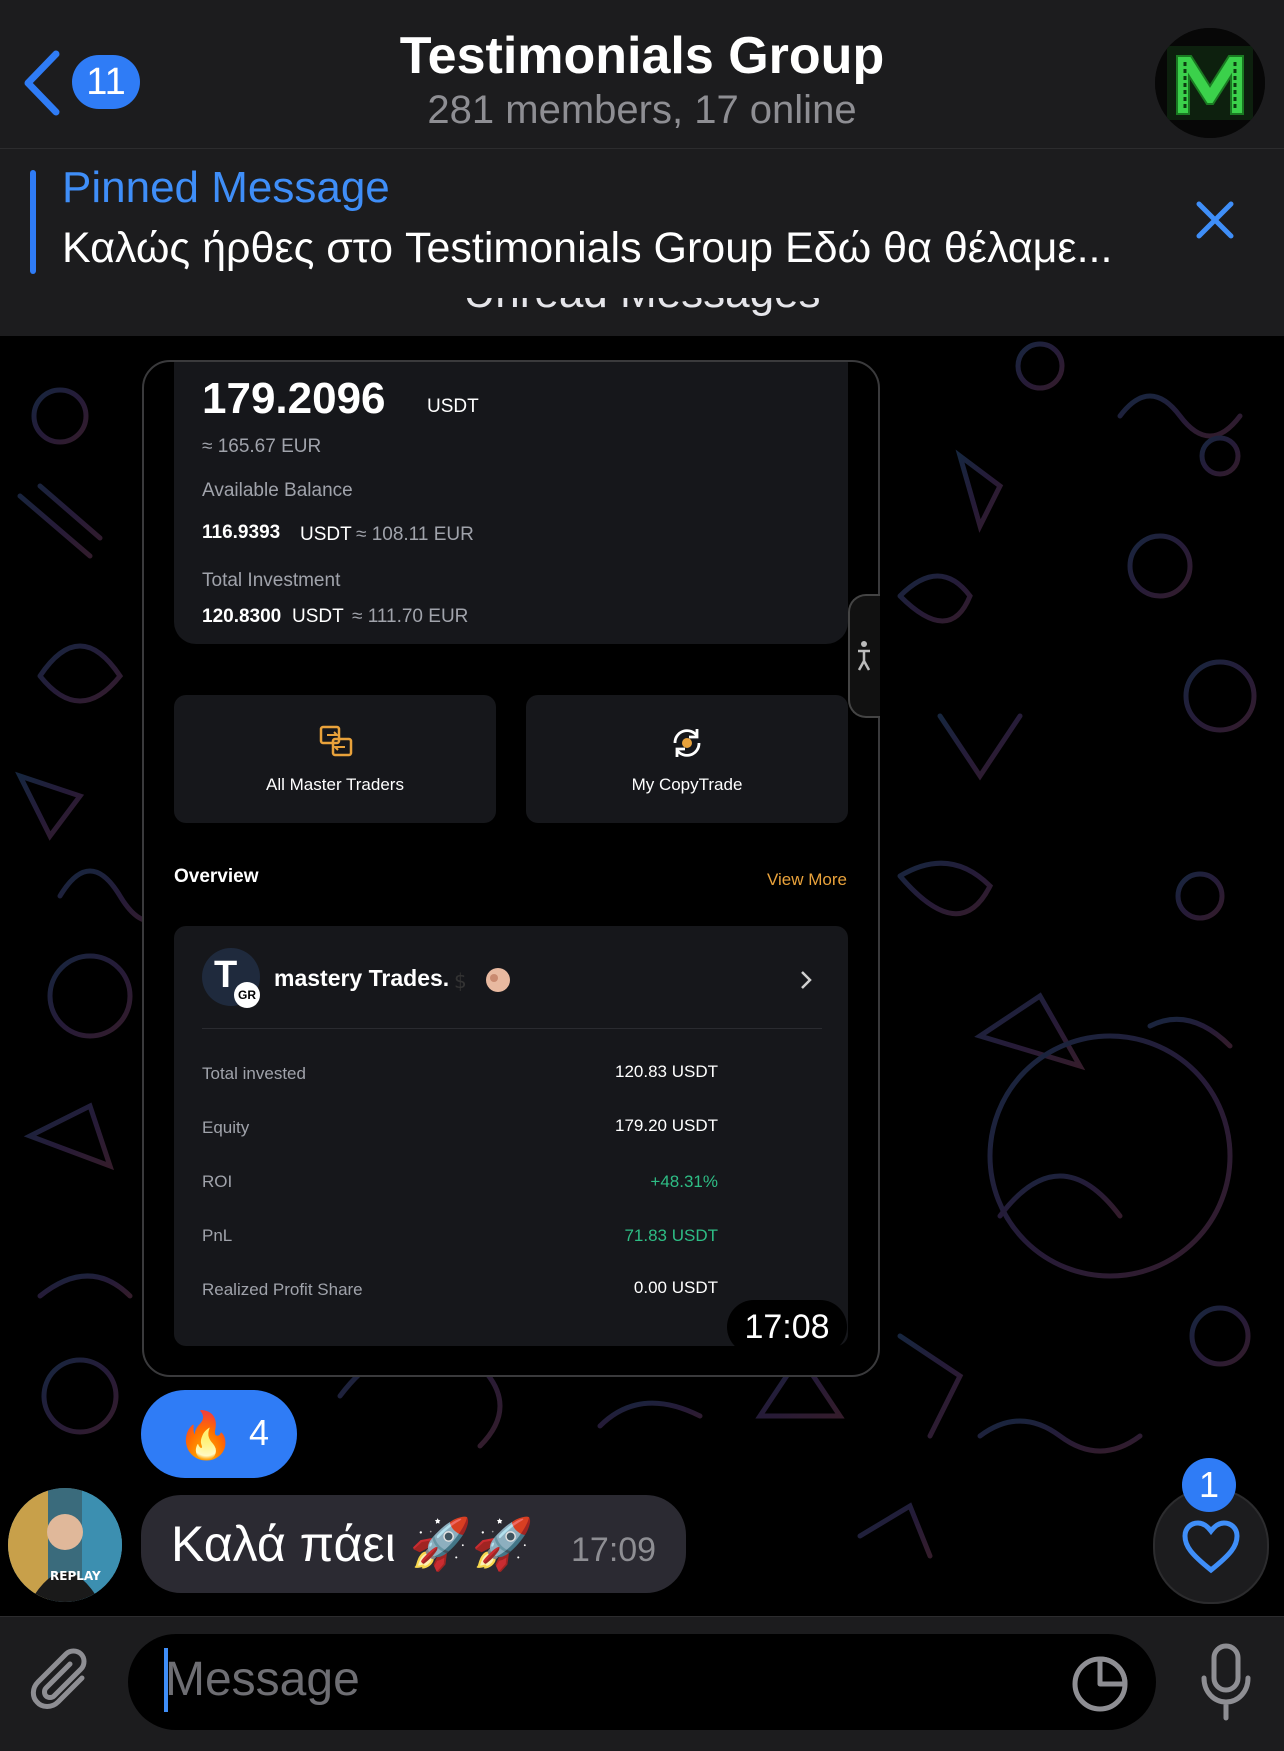 This screenshot has width=1284, height=1751. Describe the element at coordinates (216, 876) in the screenshot. I see `overview-label: Overview` at that location.